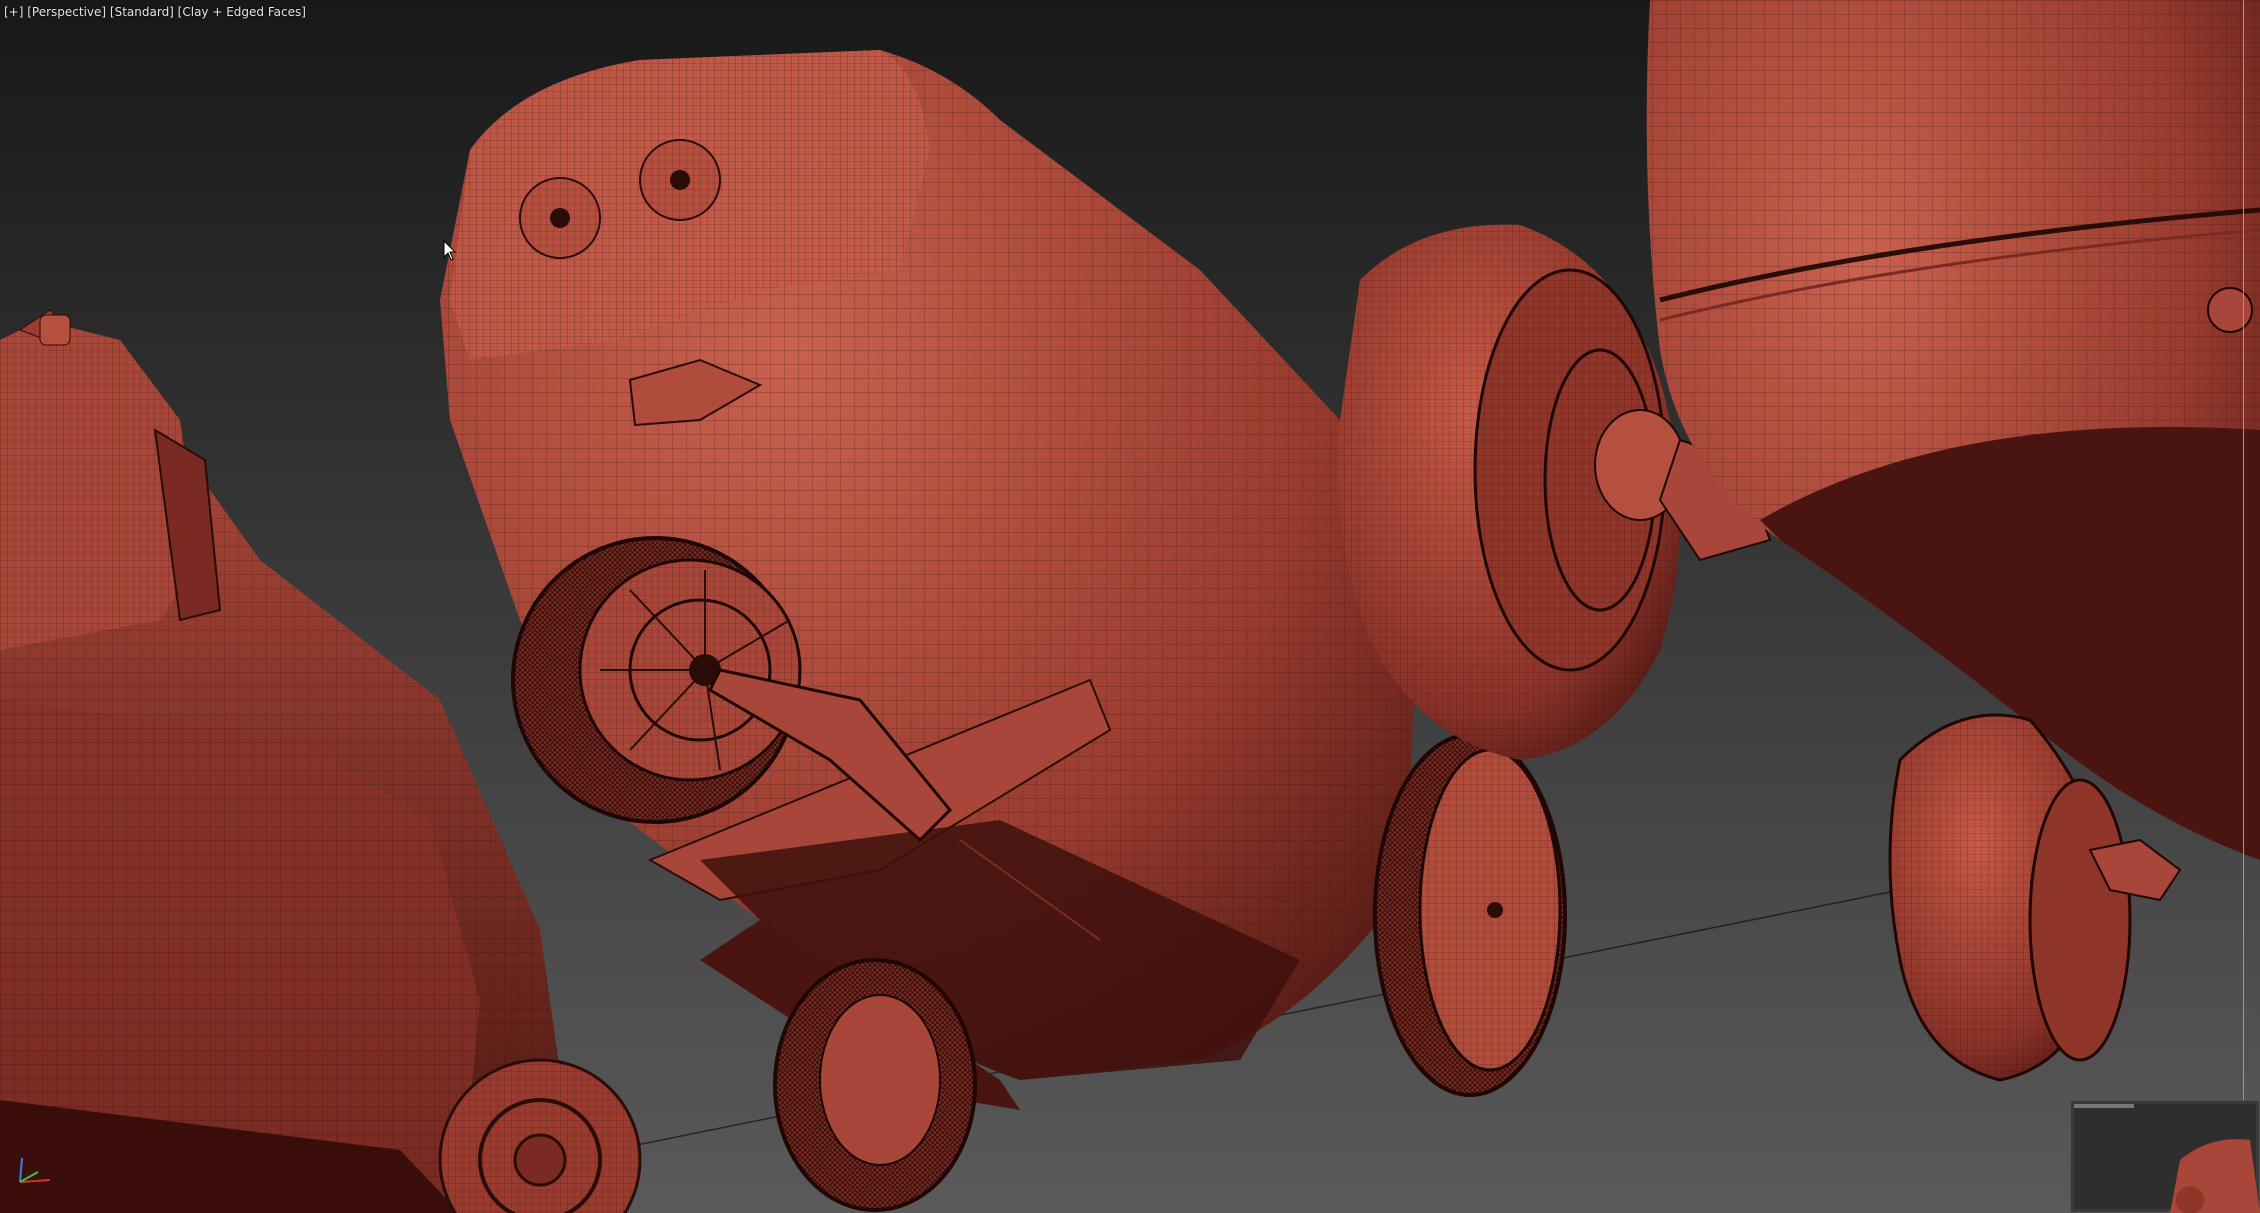 The image size is (2260, 1213). Describe the element at coordinates (2165, 1156) in the screenshot. I see `viewcube-icon` at that location.